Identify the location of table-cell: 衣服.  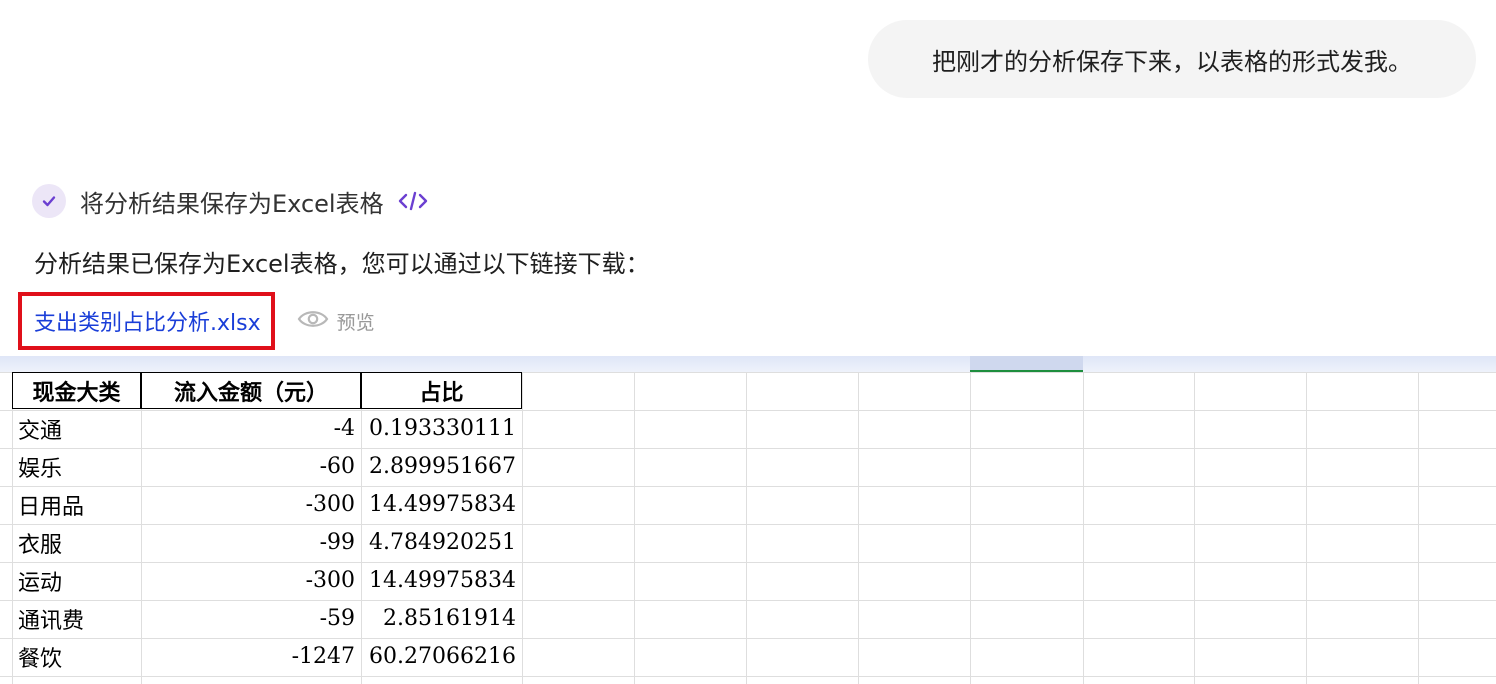
(76, 542).